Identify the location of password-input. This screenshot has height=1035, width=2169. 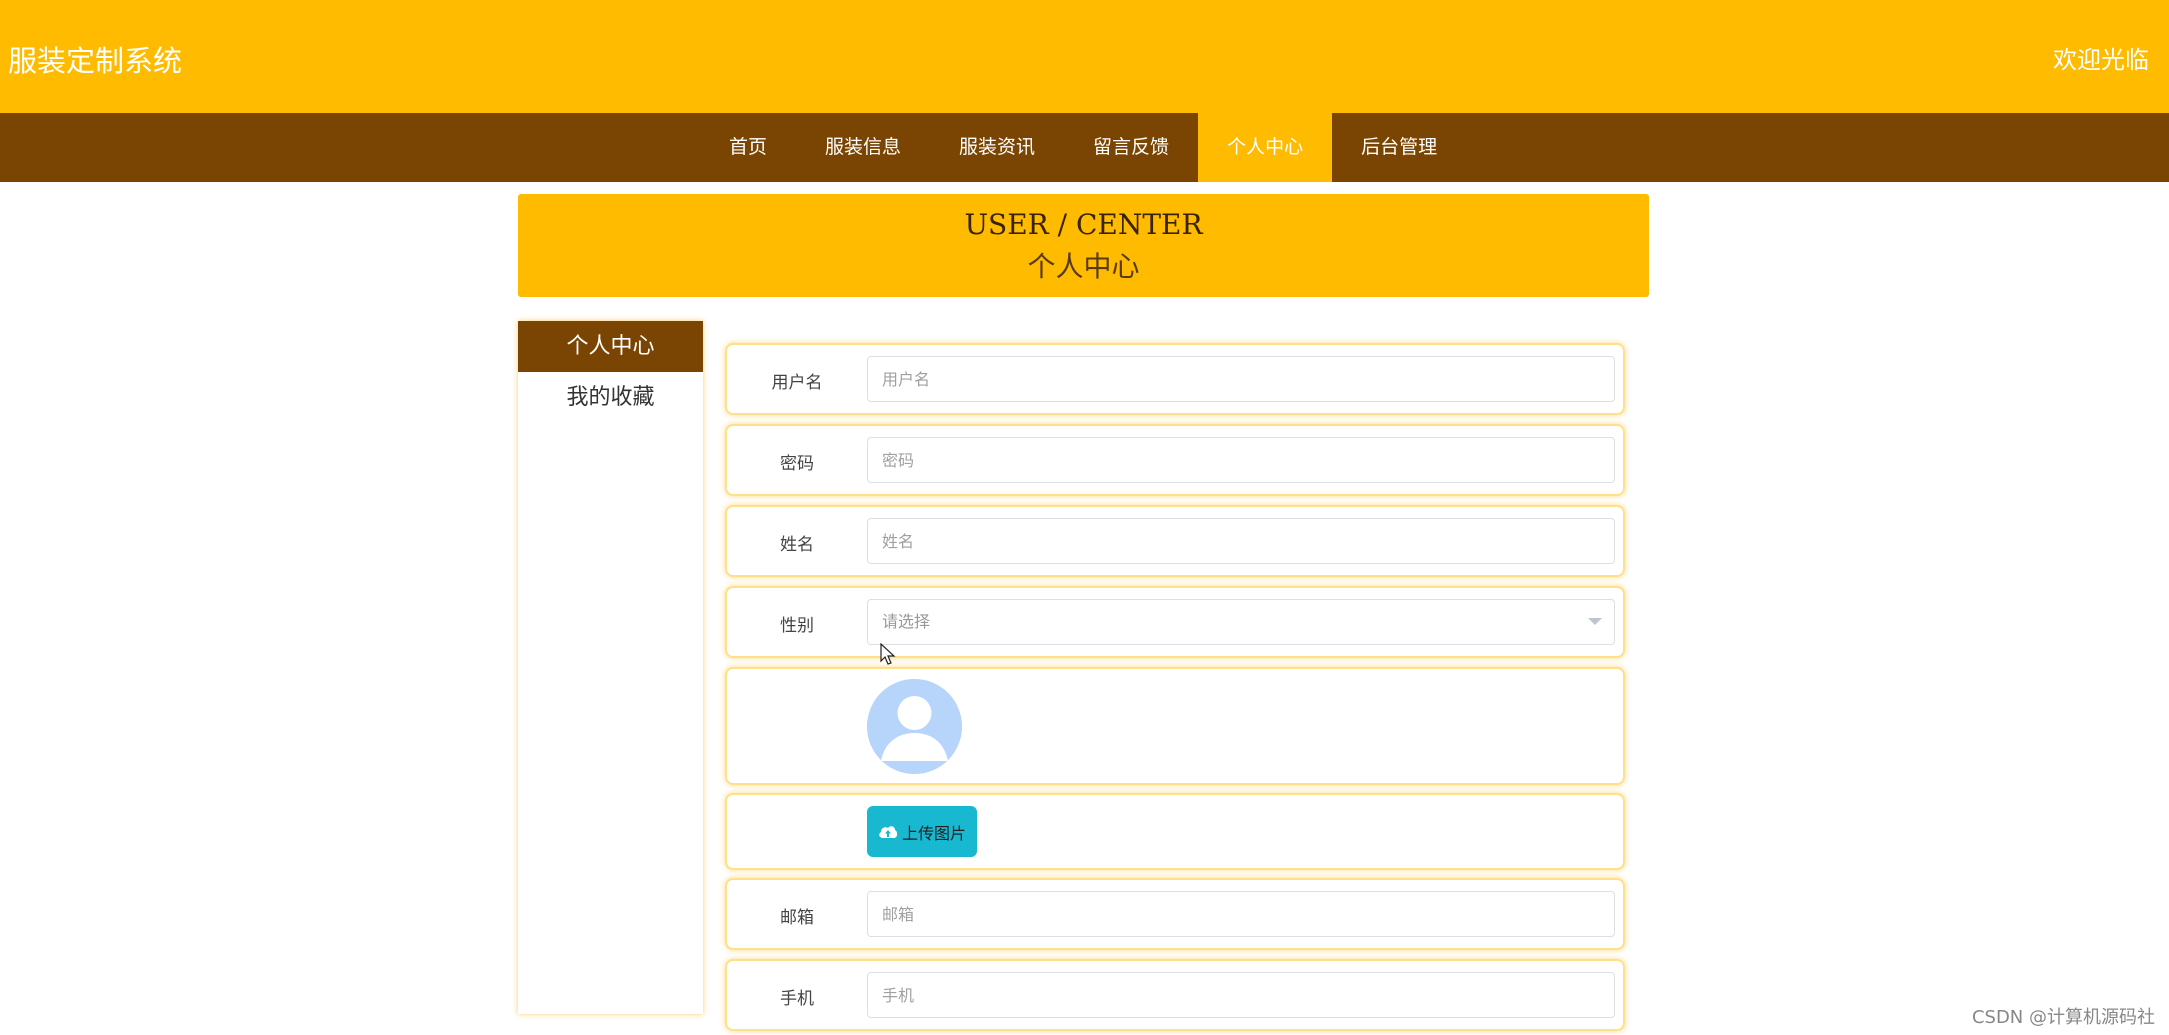
(1241, 460).